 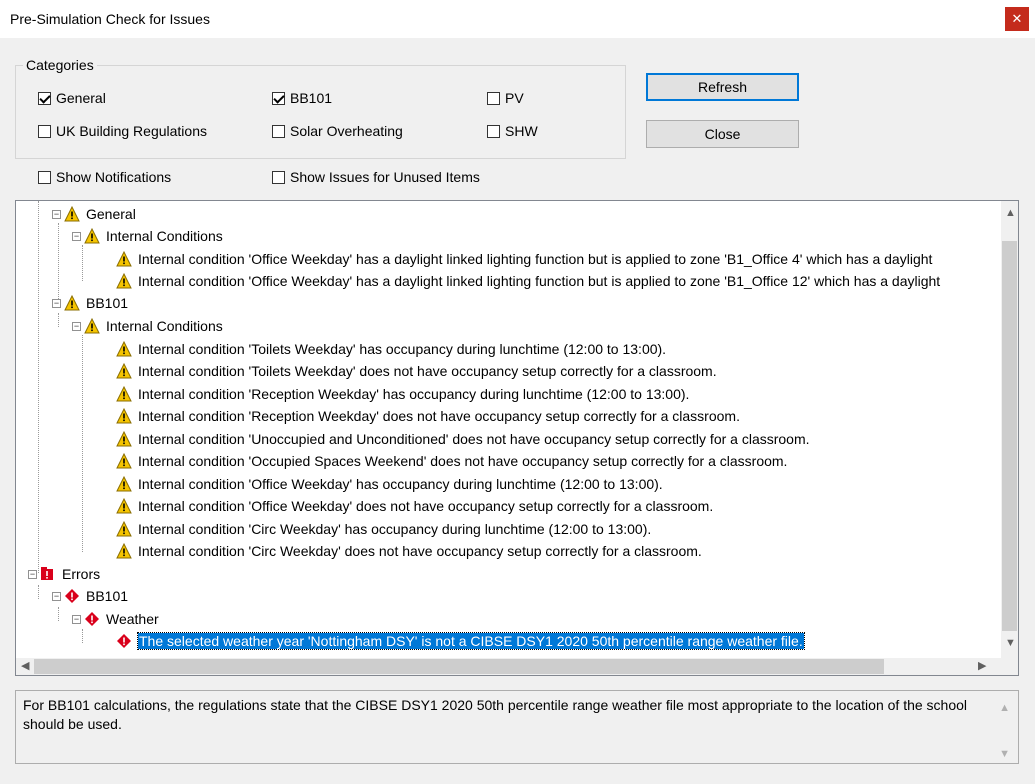 What do you see at coordinates (115, 619) in the screenshot?
I see `tree-node-errors-weather: − Weather` at bounding box center [115, 619].